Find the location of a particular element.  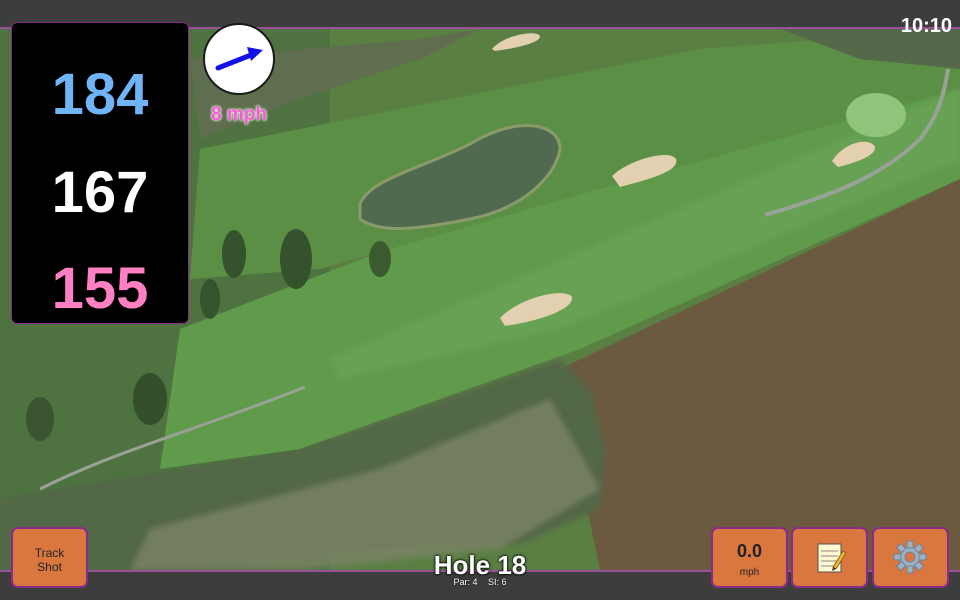

hole-par: Par: 4 is located at coordinates (465, 582).